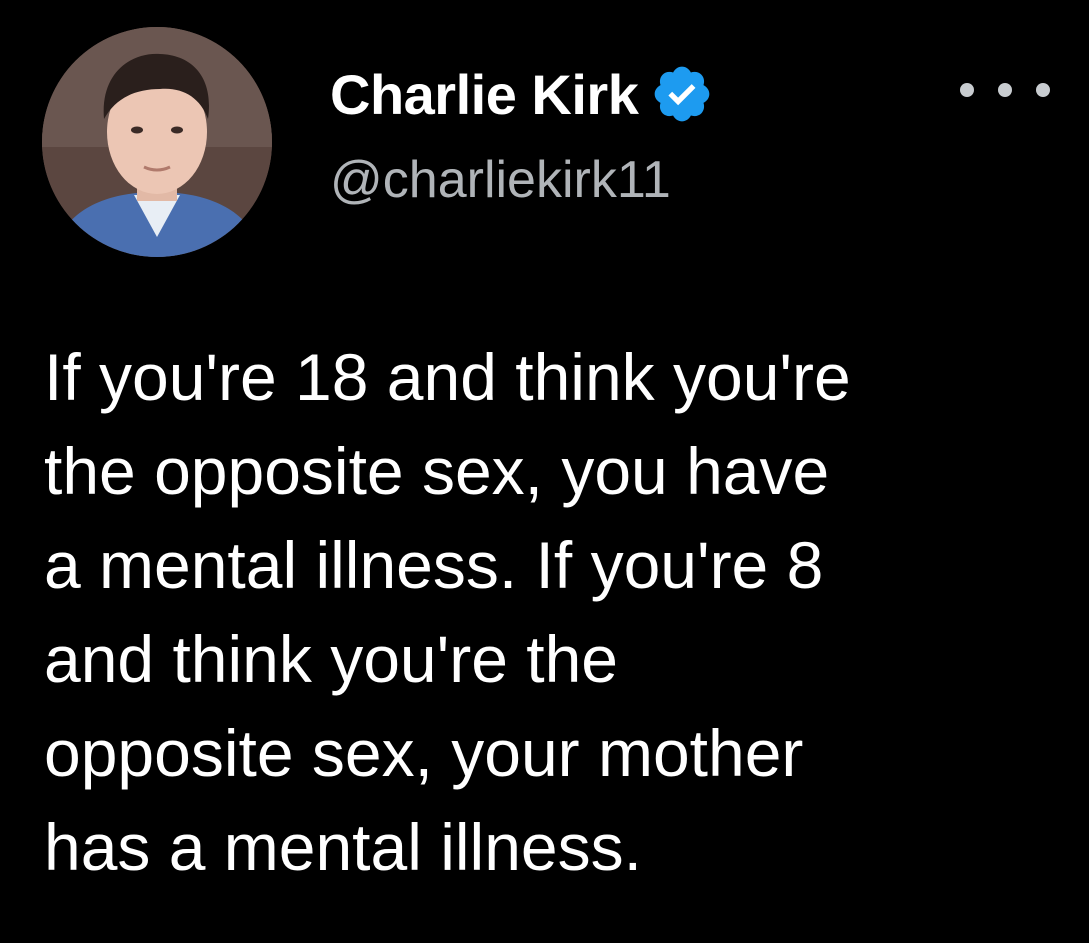 The image size is (1089, 943). Describe the element at coordinates (424, 753) in the screenshot. I see `tweet-text-line: opposite sex, your mother` at that location.